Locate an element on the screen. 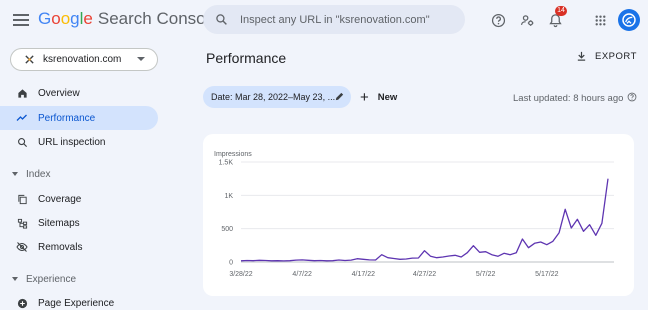 The image size is (648, 310). sidebar-item-label: Removals is located at coordinates (60, 247).